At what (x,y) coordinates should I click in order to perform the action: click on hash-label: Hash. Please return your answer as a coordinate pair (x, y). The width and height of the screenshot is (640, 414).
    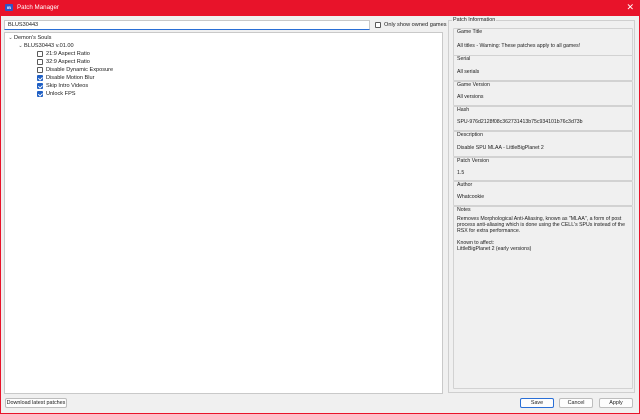
    Looking at the image, I should click on (463, 110).